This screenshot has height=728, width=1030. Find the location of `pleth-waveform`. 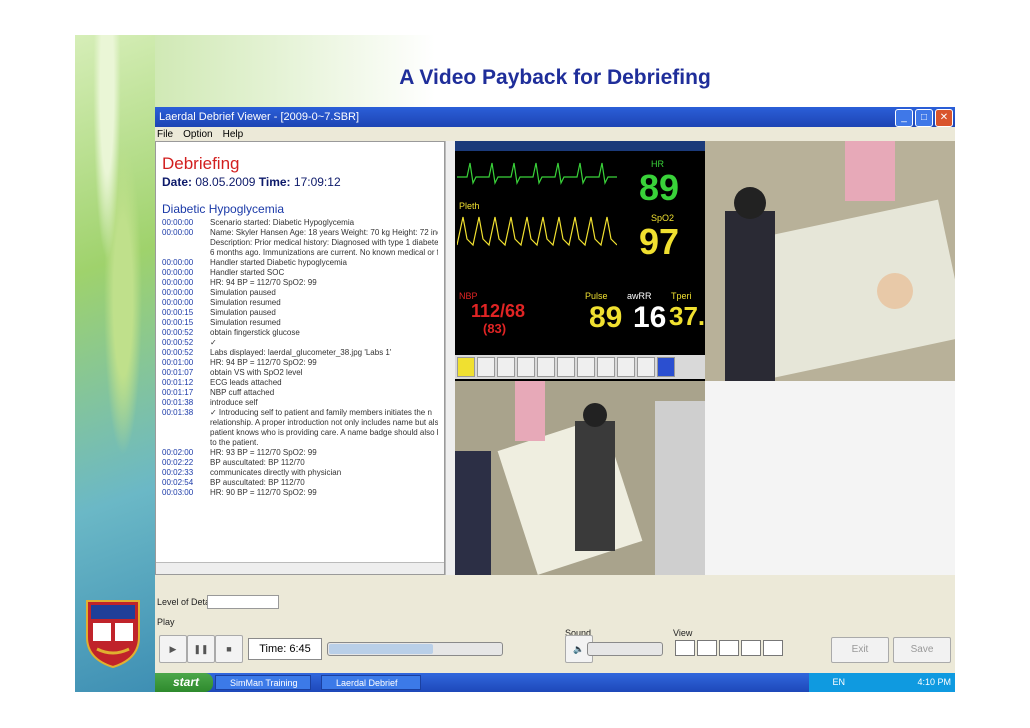

pleth-waveform is located at coordinates (537, 231).